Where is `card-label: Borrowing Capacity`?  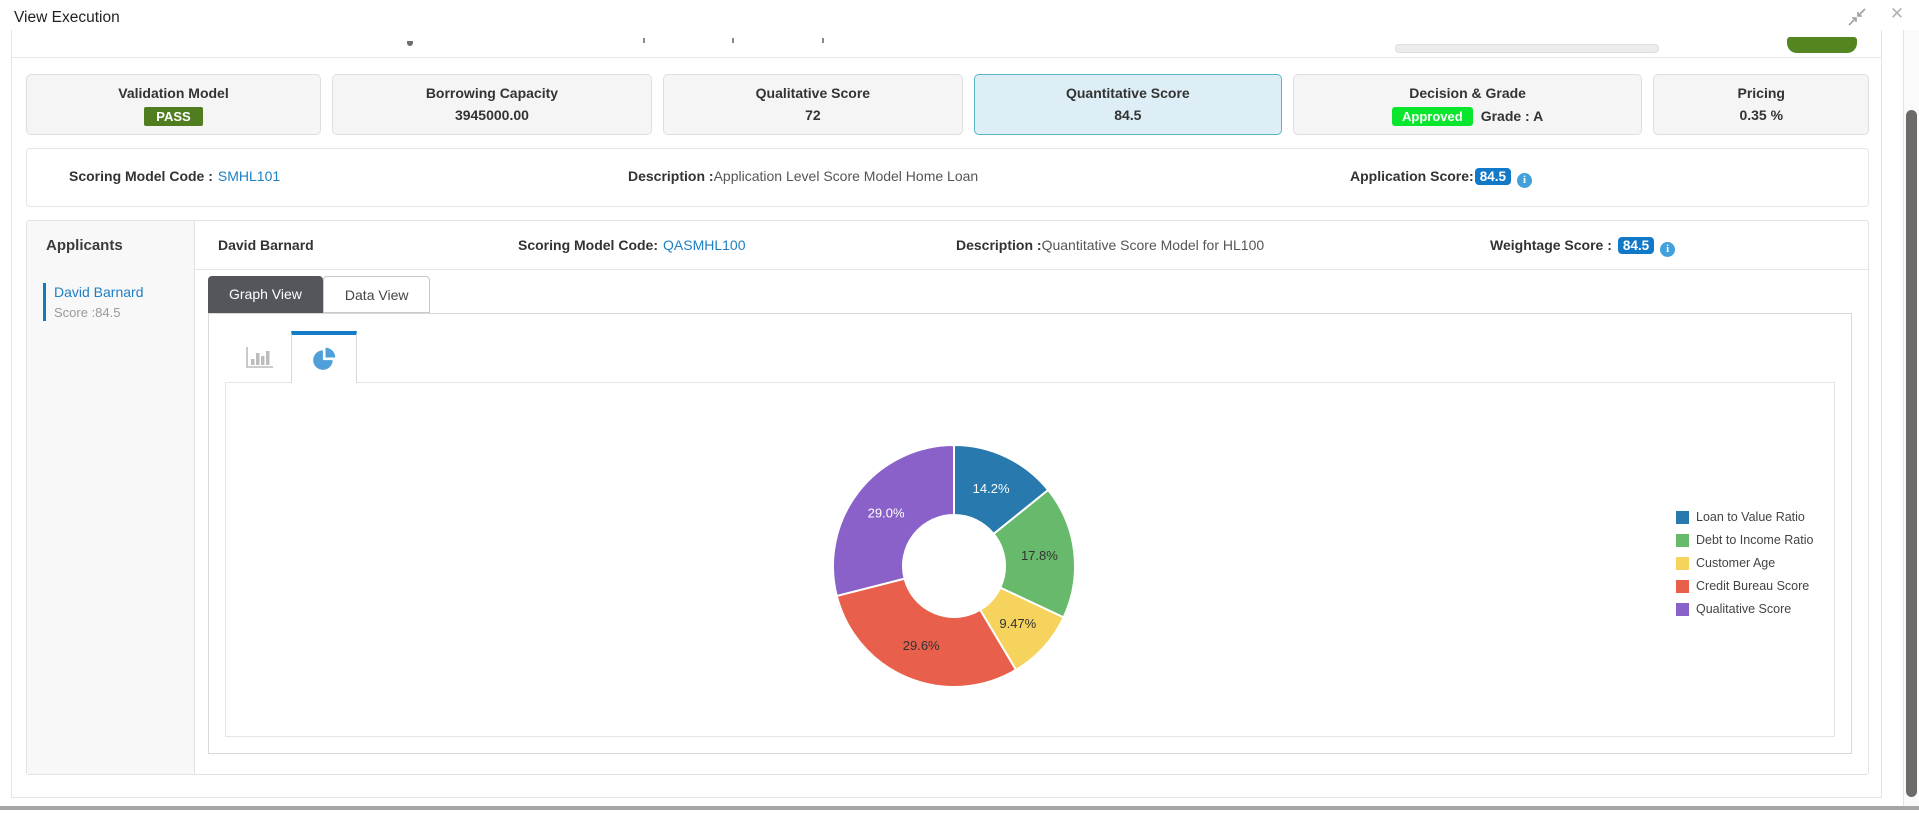
card-label: Borrowing Capacity is located at coordinates (492, 93).